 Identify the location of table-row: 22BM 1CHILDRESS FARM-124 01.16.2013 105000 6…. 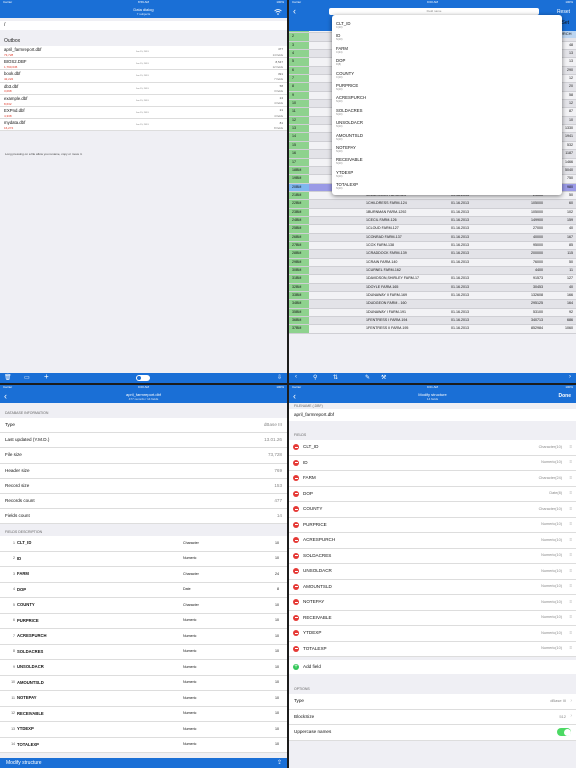
(432, 204).